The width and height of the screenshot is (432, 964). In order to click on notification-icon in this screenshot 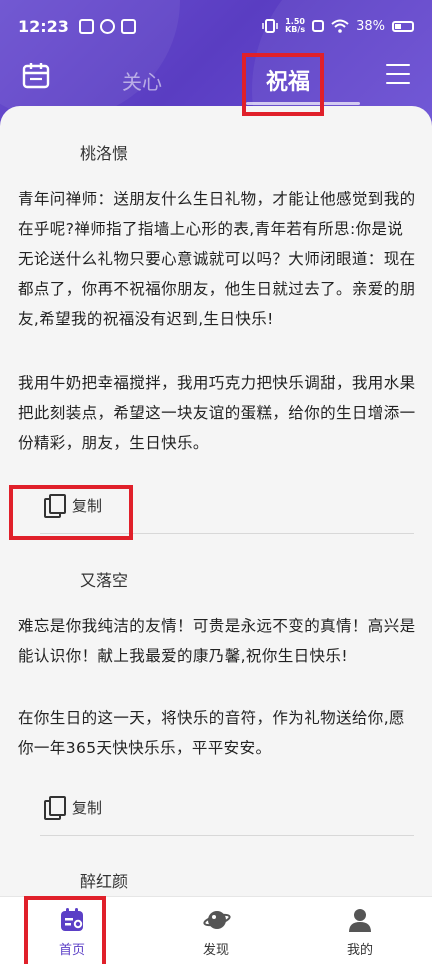, I will do `click(86, 26)`.